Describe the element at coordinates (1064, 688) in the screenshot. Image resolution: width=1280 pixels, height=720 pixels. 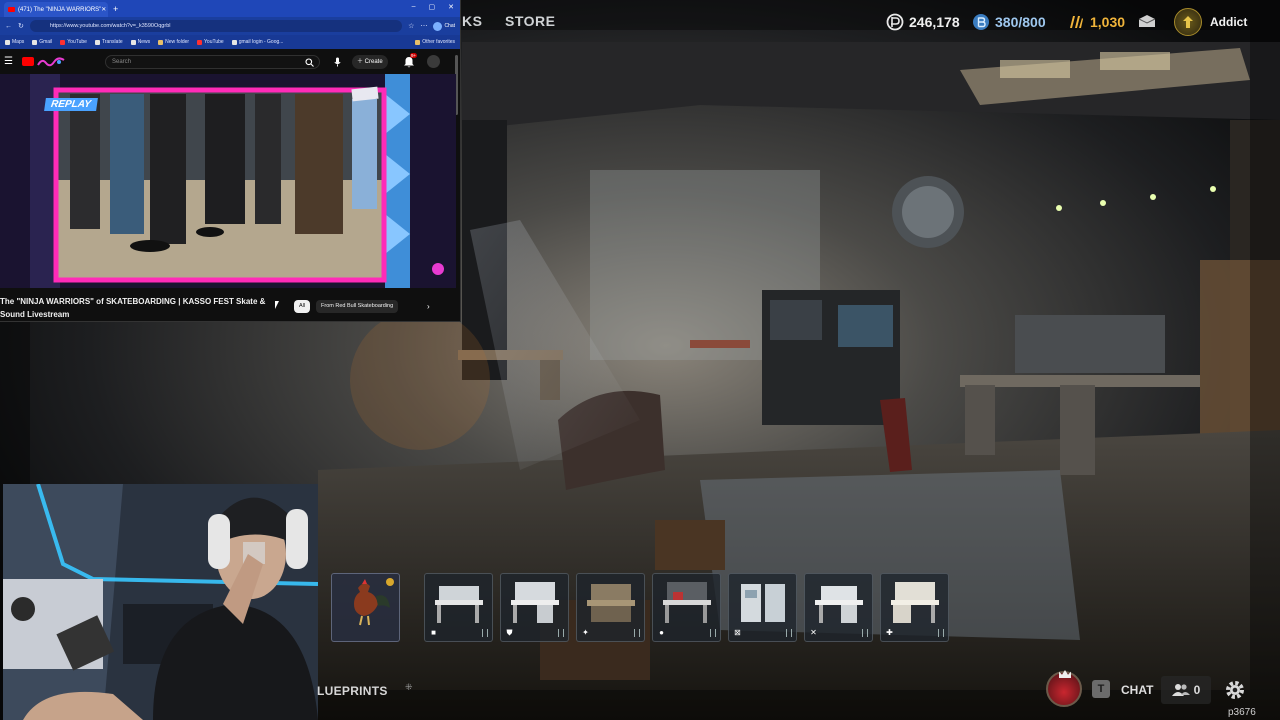
I see `player-avatar` at that location.